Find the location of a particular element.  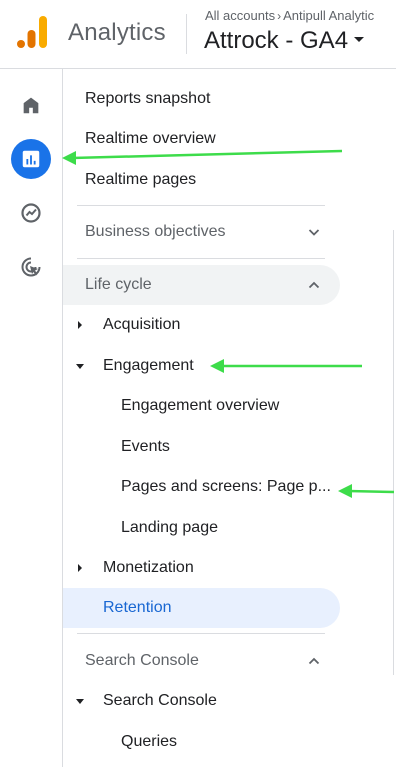

chevron-down-icon is located at coordinates (314, 232).